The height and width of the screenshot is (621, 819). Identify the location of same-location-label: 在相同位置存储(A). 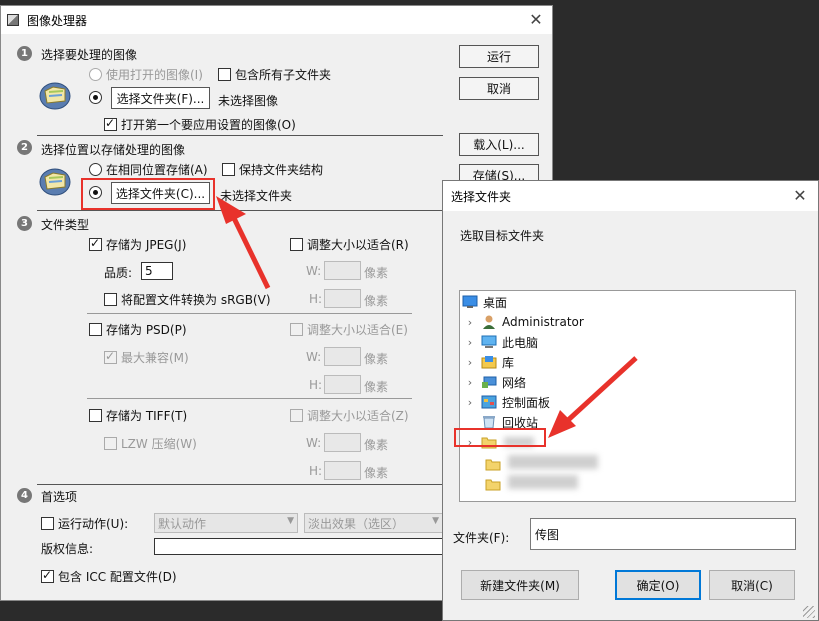
(157, 170).